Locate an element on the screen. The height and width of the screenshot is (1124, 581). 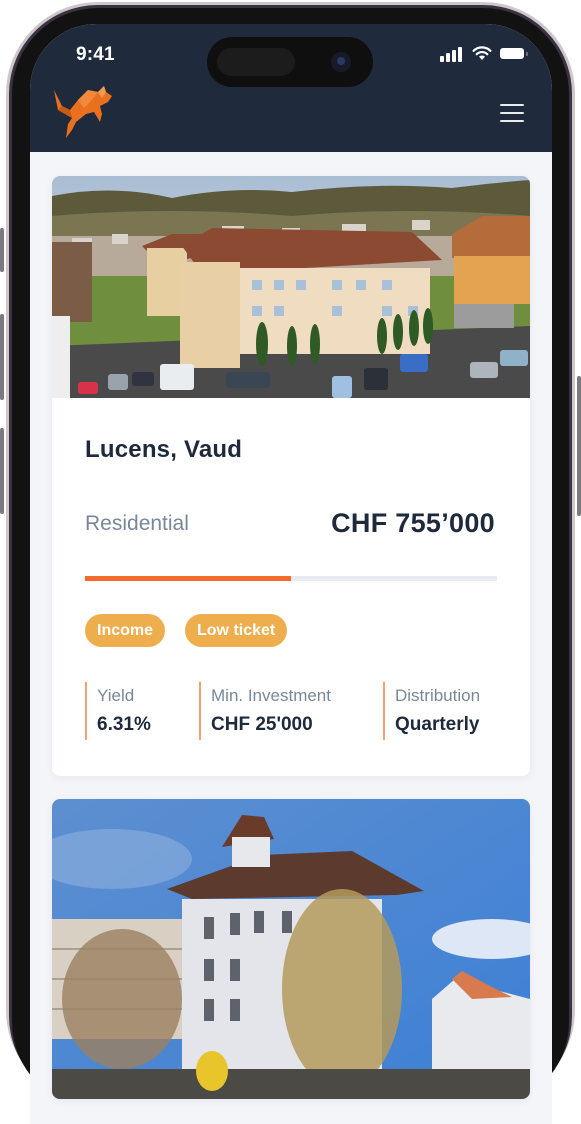
stat-value: CHF 25'000 is located at coordinates (262, 724).